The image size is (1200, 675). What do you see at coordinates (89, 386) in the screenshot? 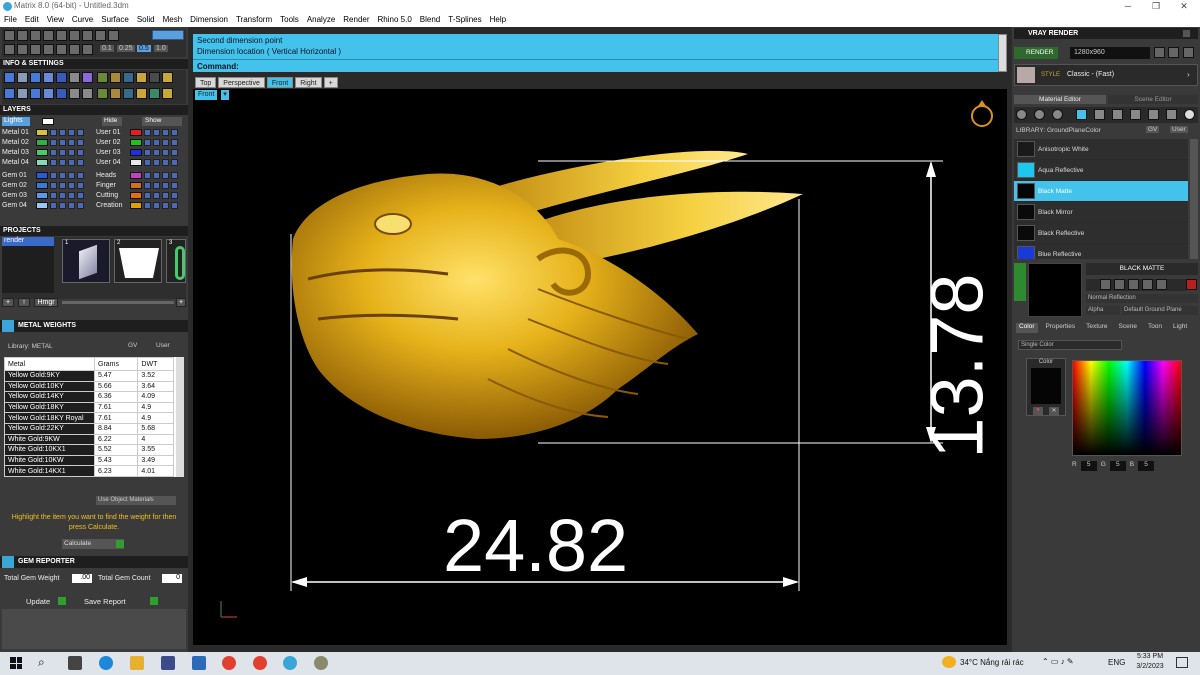
I see `table-row: Yellow Gold:10KY 5.66 3.64` at bounding box center [89, 386].